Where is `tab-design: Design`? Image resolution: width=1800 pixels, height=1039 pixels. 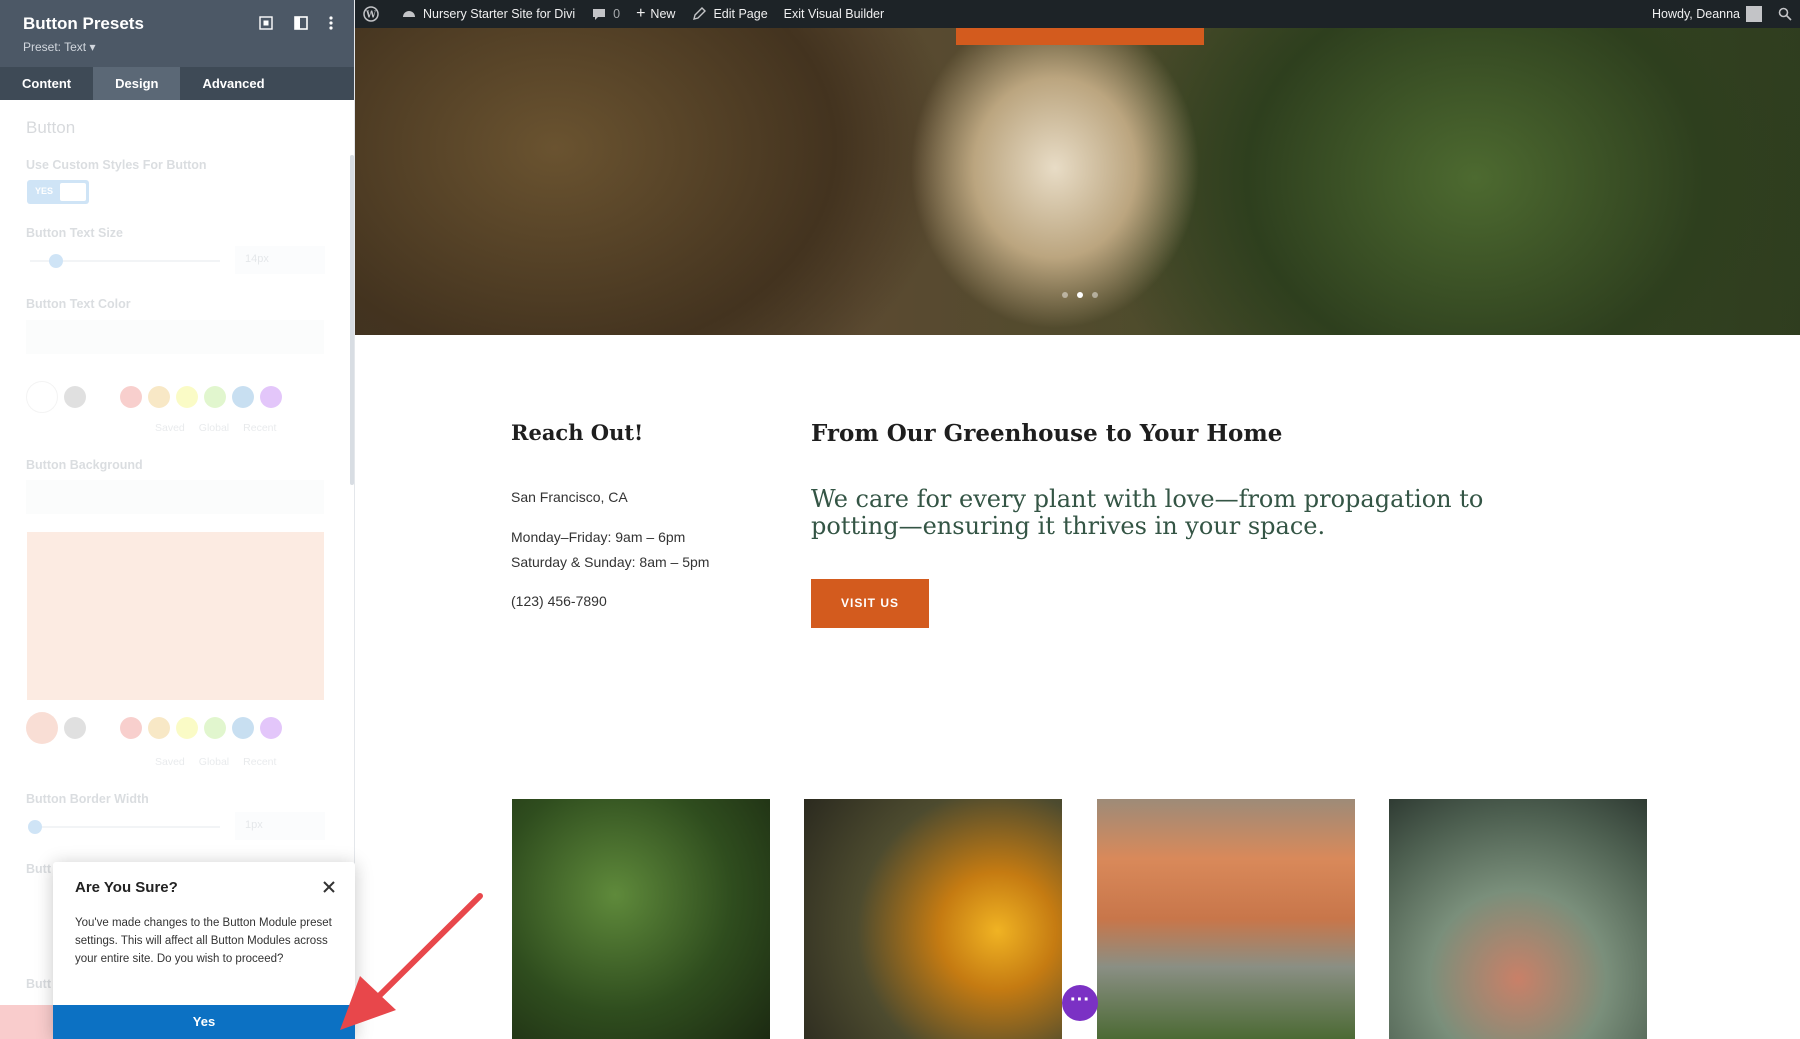
tab-design: Design is located at coordinates (137, 83).